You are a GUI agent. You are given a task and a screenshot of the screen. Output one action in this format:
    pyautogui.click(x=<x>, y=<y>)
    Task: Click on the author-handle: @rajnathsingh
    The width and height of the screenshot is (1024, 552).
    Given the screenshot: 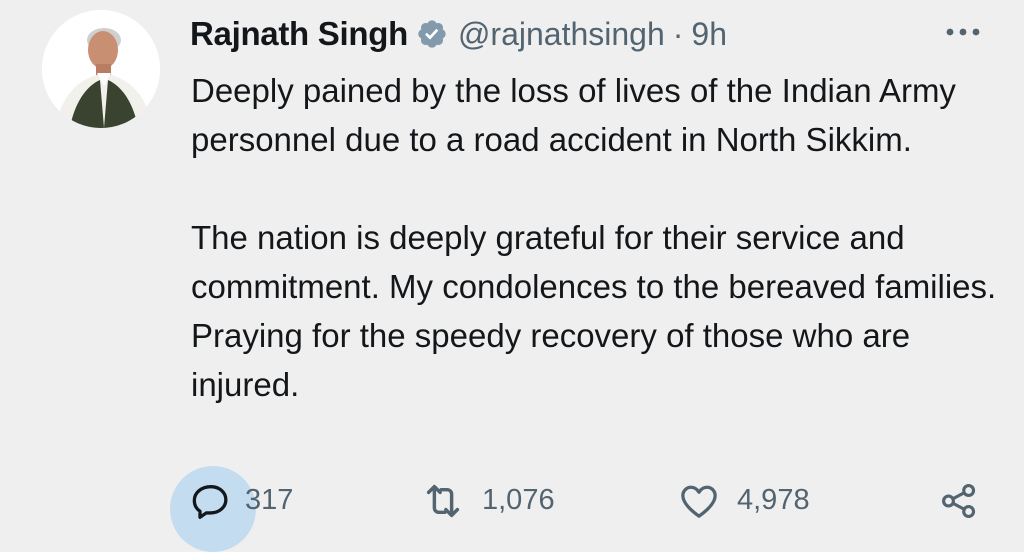 What is the action you would take?
    pyautogui.click(x=561, y=34)
    